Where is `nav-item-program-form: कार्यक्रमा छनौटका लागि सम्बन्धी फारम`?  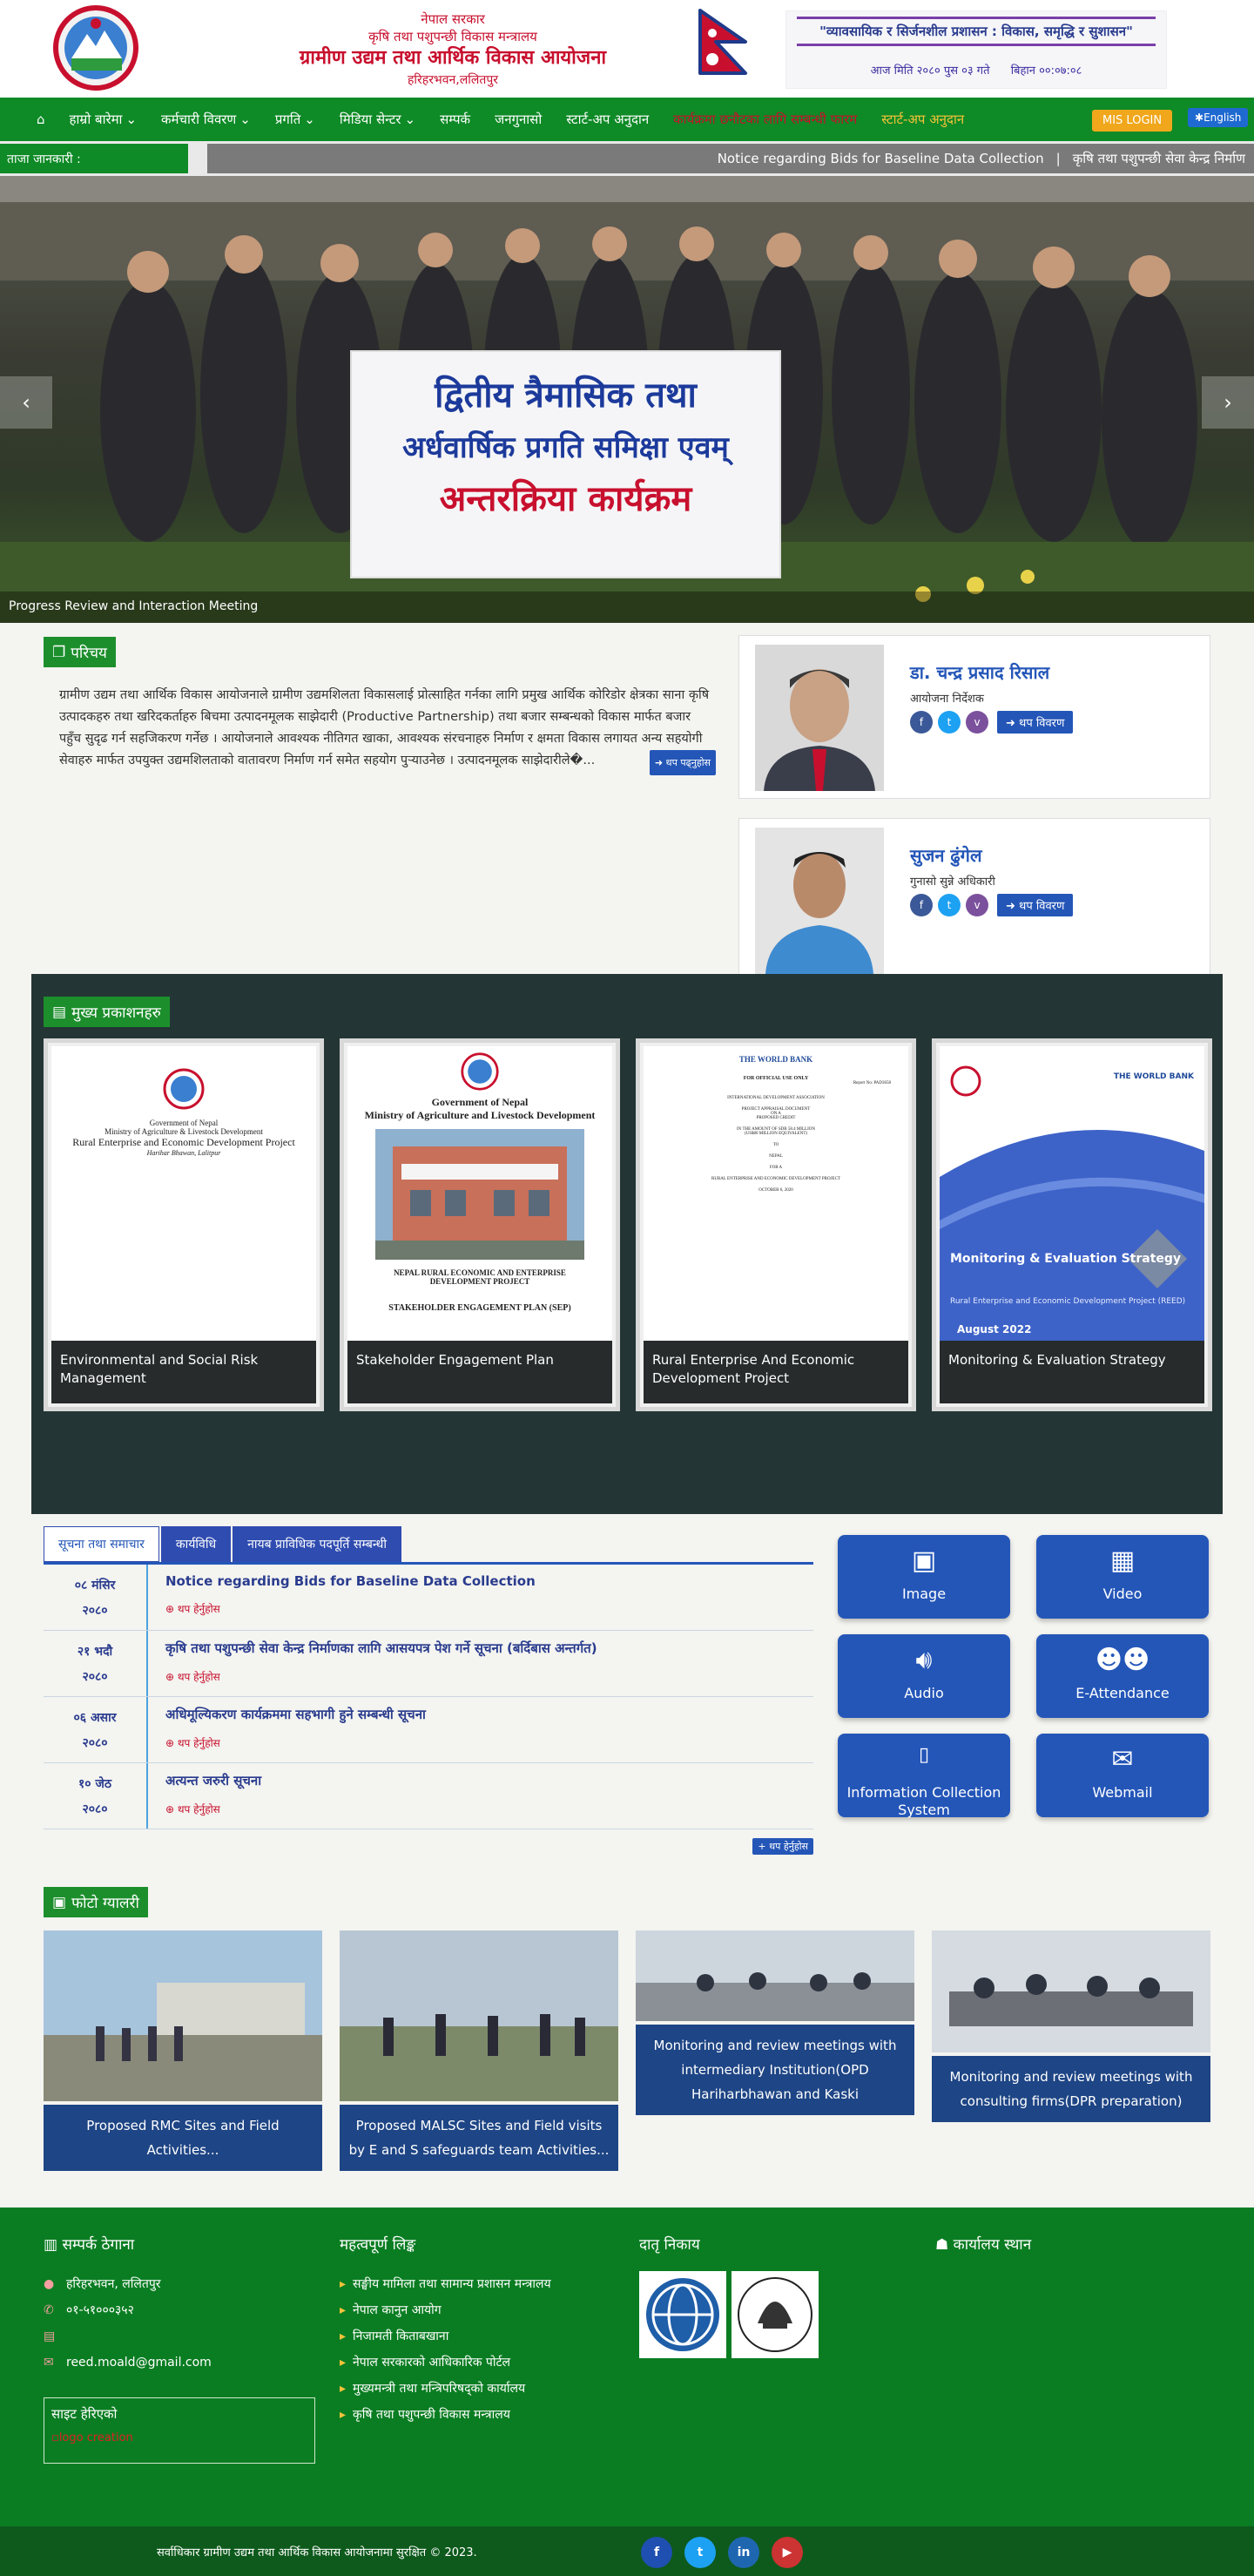 nav-item-program-form: कार्यक्रमा छनौटका लागि सम्बन्धी फारम is located at coordinates (765, 119).